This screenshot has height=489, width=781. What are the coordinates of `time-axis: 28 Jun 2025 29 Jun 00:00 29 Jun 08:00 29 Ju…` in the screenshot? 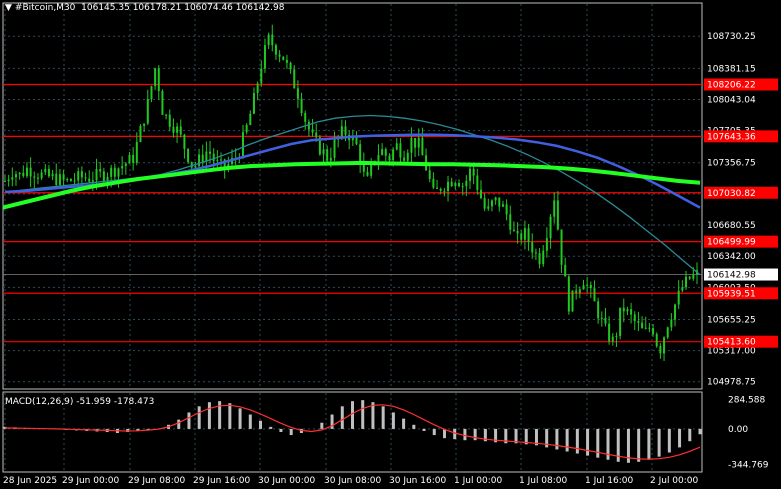 It's located at (351, 481).